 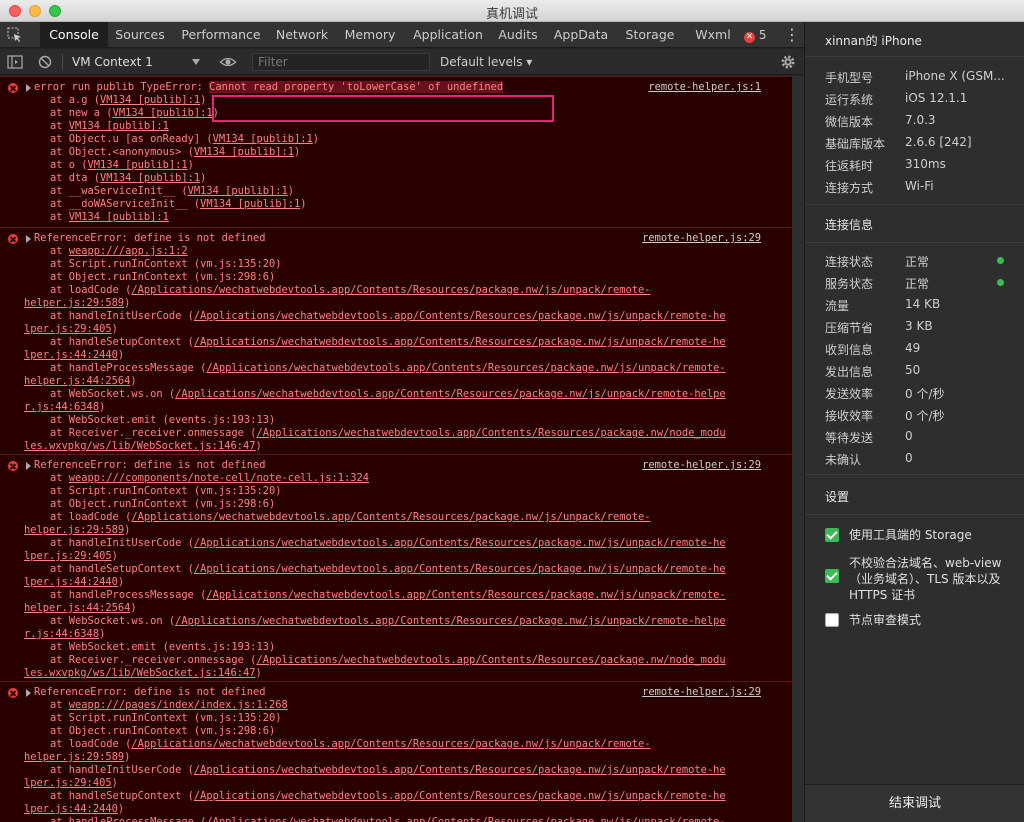 What do you see at coordinates (302, 35) in the screenshot?
I see `tab-network: Network` at bounding box center [302, 35].